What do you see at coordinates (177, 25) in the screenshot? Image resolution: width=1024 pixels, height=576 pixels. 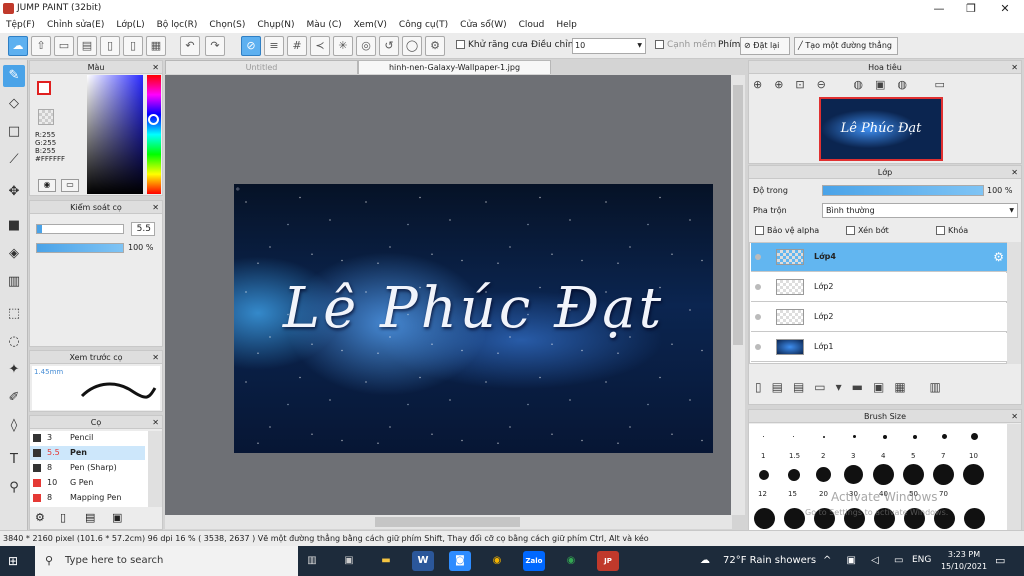 I see `menu-filter: Bộ lọc(R)` at bounding box center [177, 25].